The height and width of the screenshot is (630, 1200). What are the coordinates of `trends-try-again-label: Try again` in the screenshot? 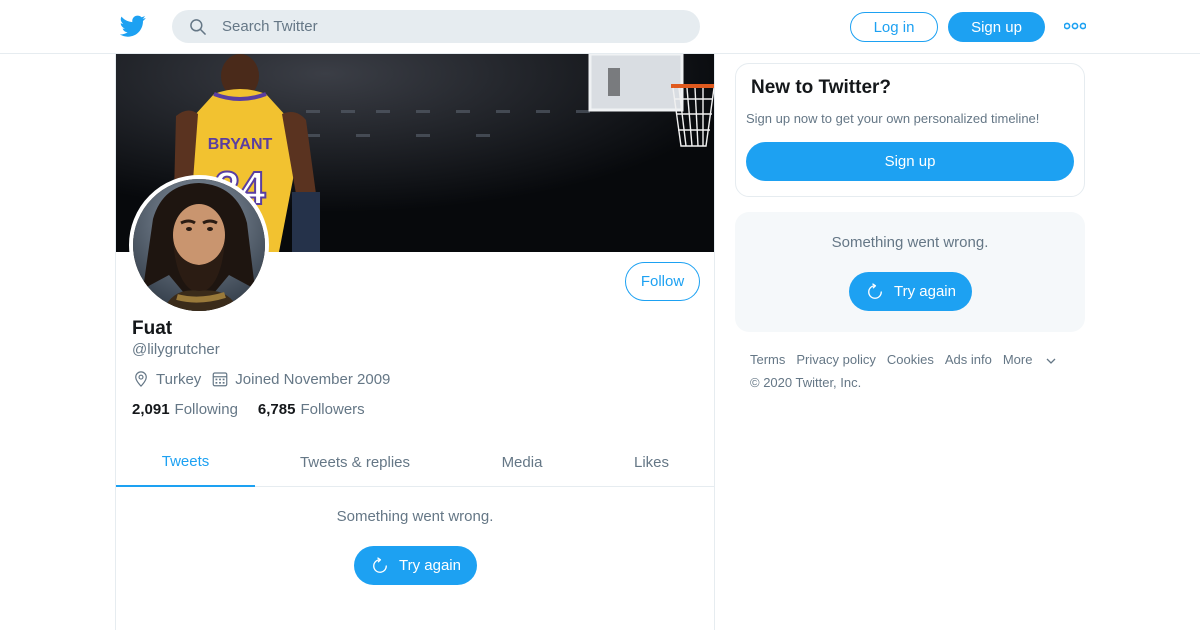 It's located at (925, 291).